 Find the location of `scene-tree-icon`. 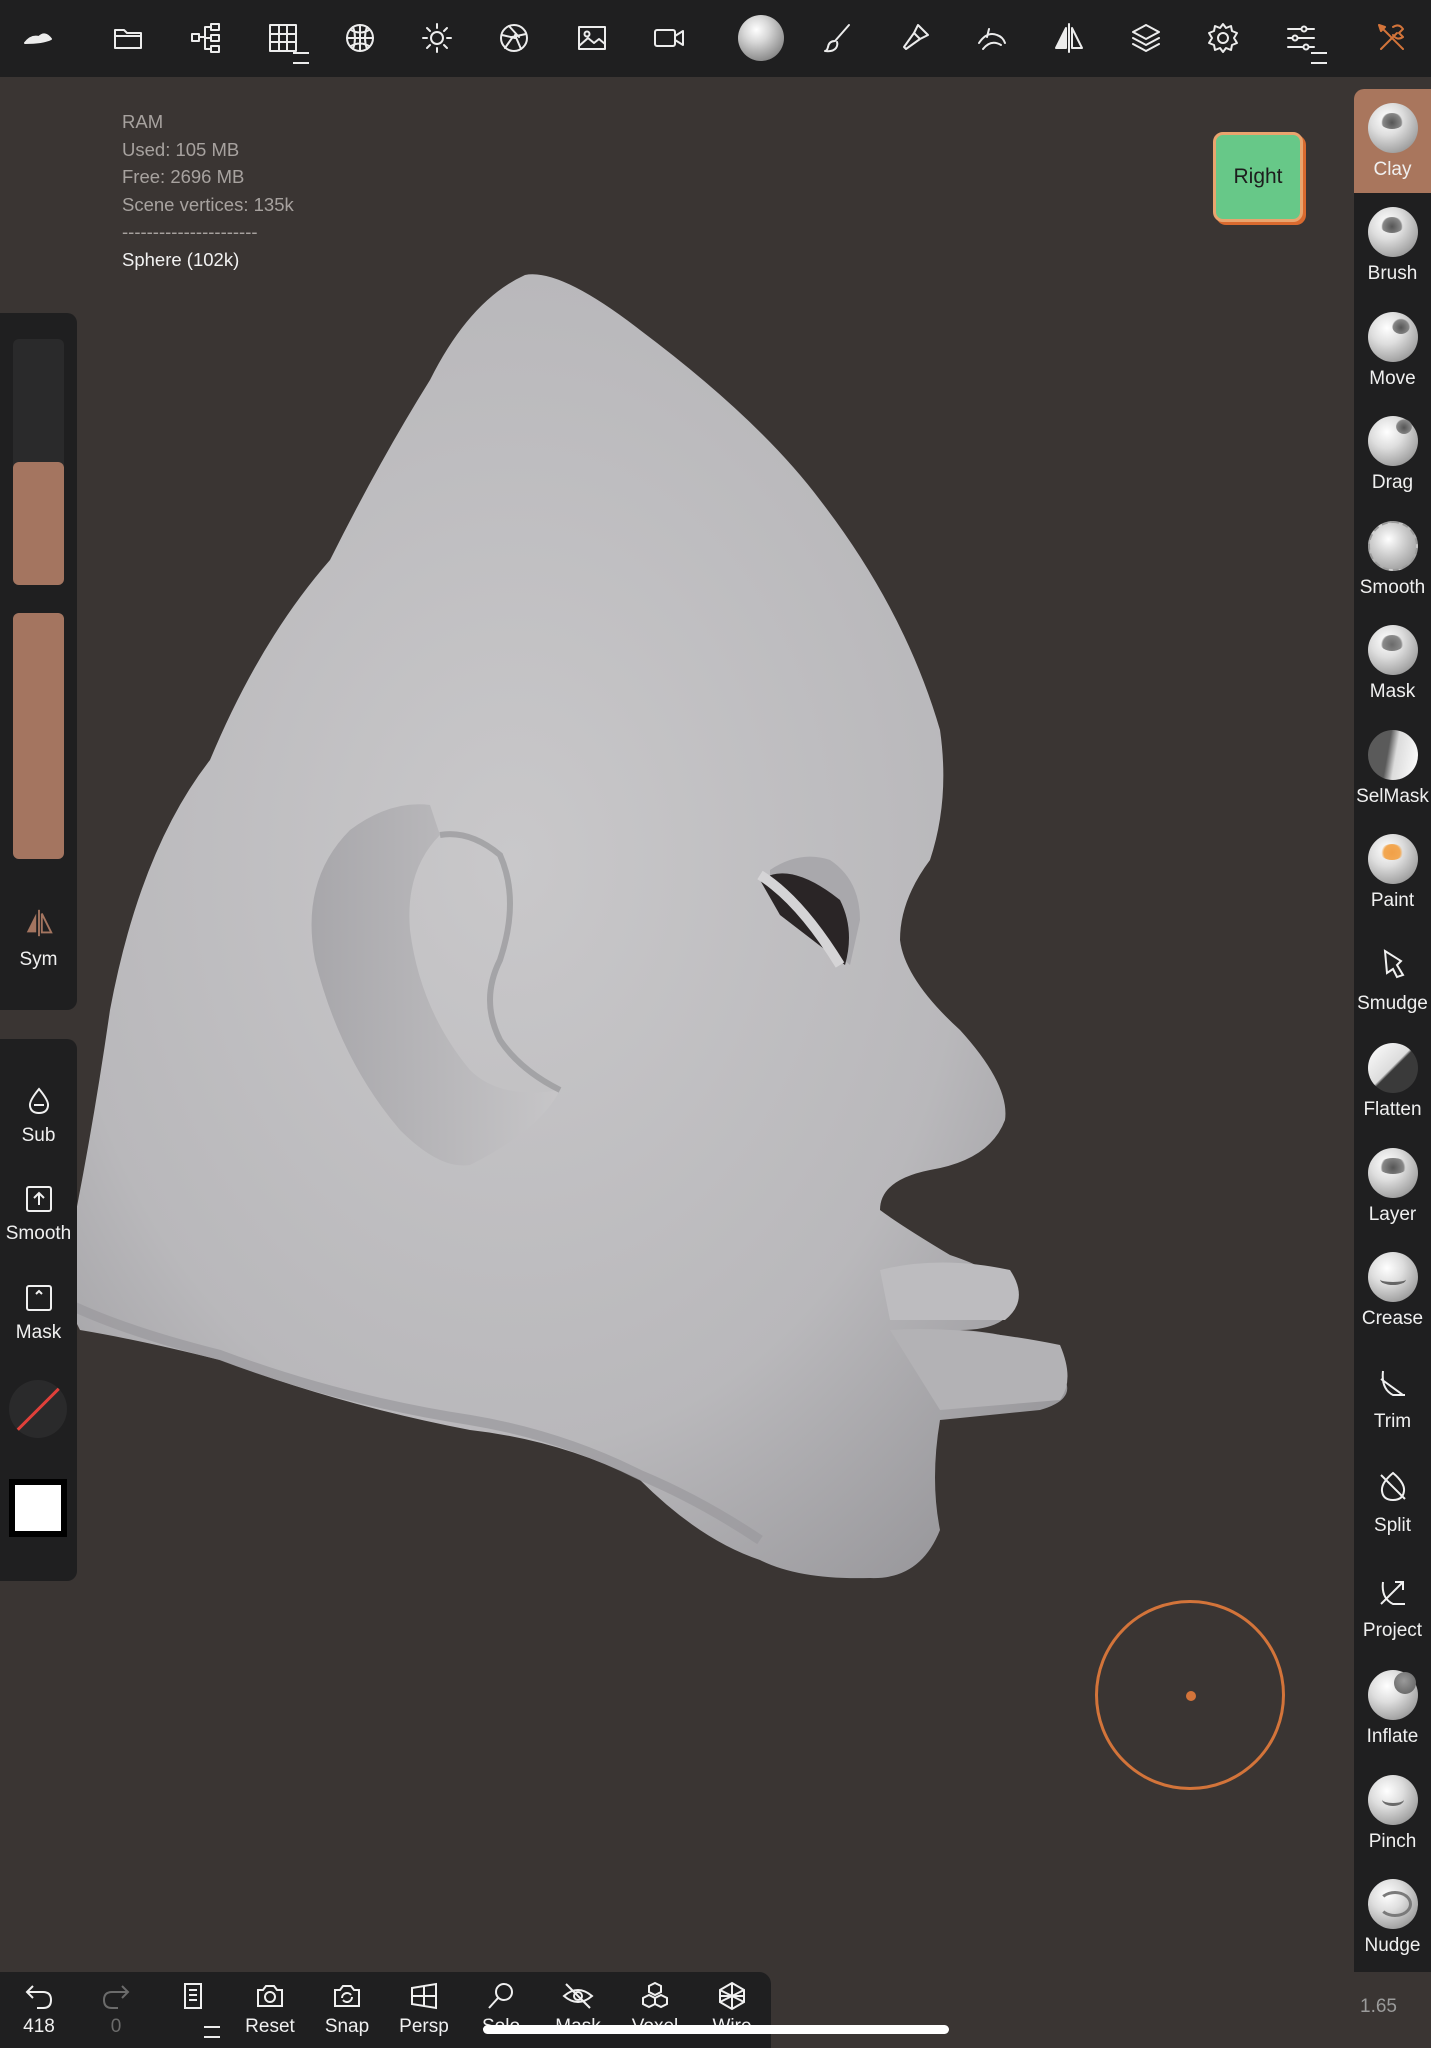

scene-tree-icon is located at coordinates (206, 38).